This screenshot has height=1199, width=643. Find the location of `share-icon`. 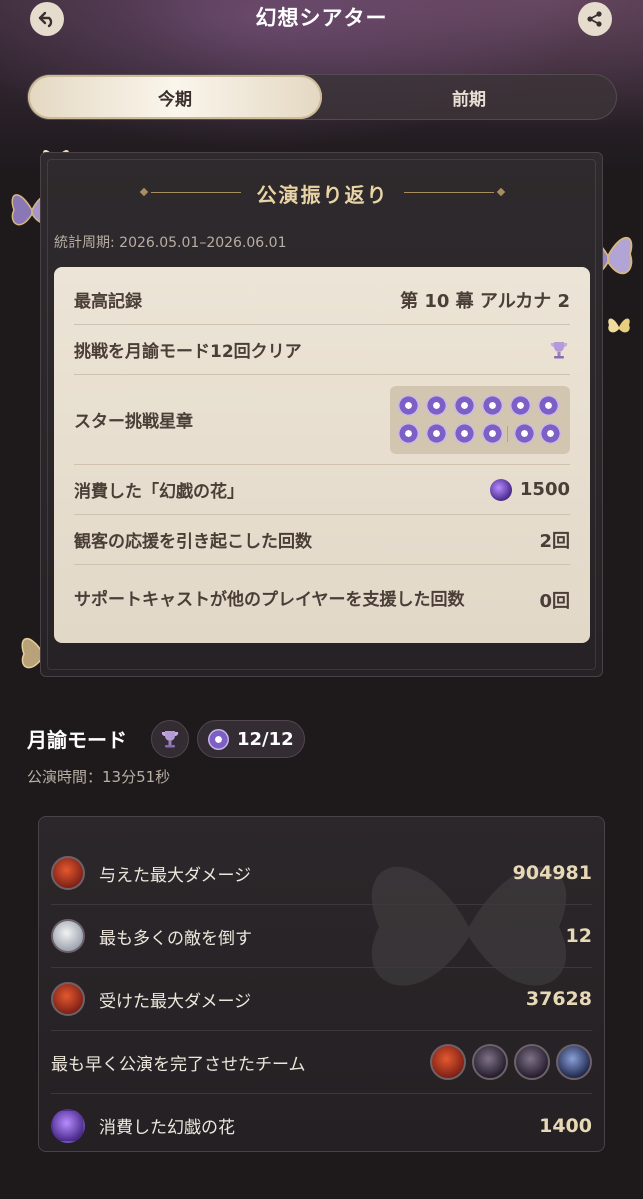

share-icon is located at coordinates (594, 19).